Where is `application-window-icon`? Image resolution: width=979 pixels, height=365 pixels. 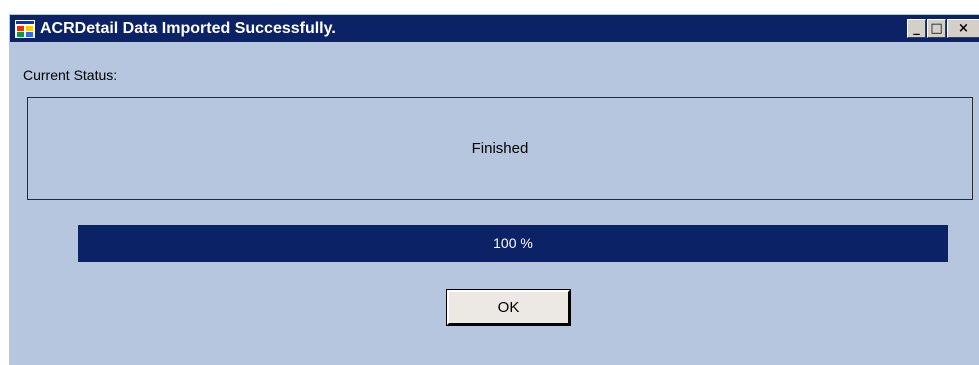 application-window-icon is located at coordinates (25, 29).